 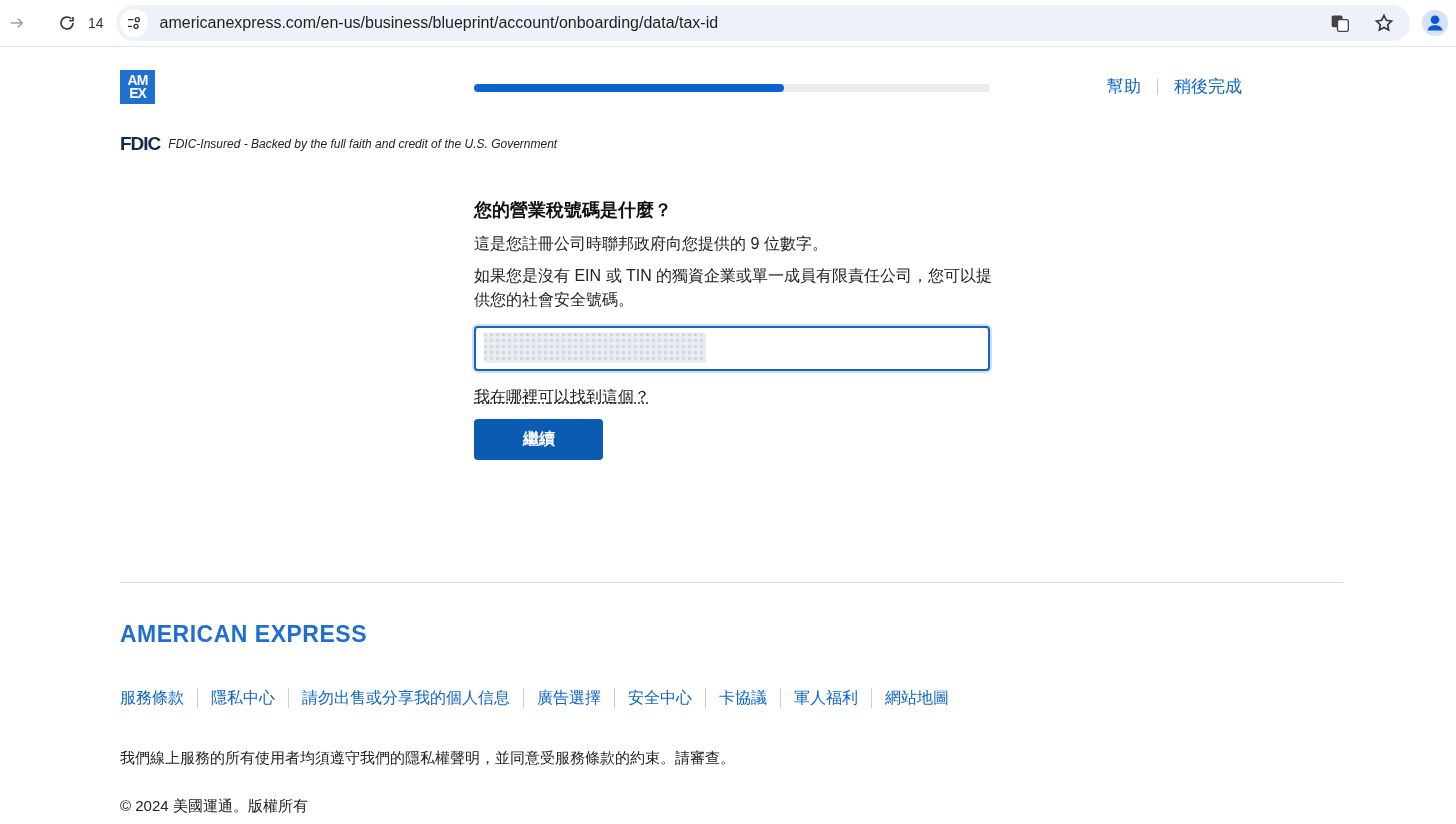 I want to click on star-icon, so click(x=1384, y=23).